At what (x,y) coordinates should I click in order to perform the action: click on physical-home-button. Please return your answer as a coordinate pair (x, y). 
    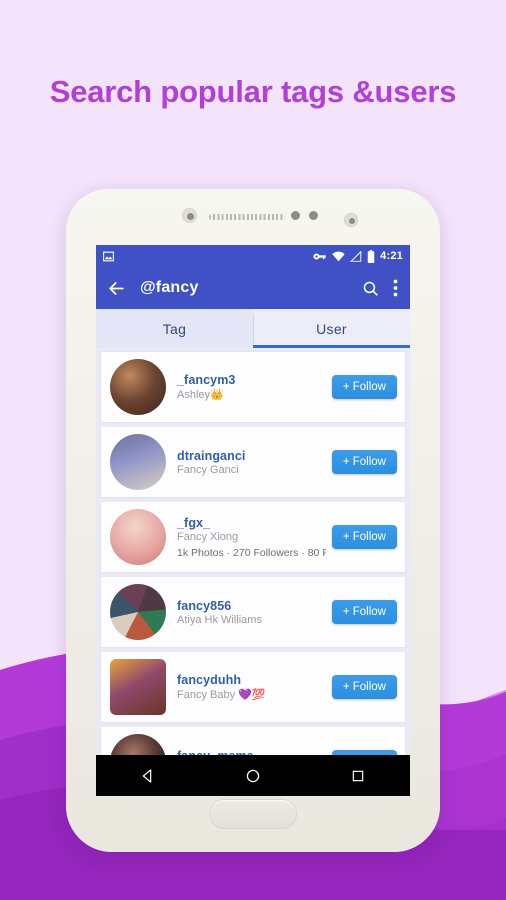
    Looking at the image, I should click on (253, 814).